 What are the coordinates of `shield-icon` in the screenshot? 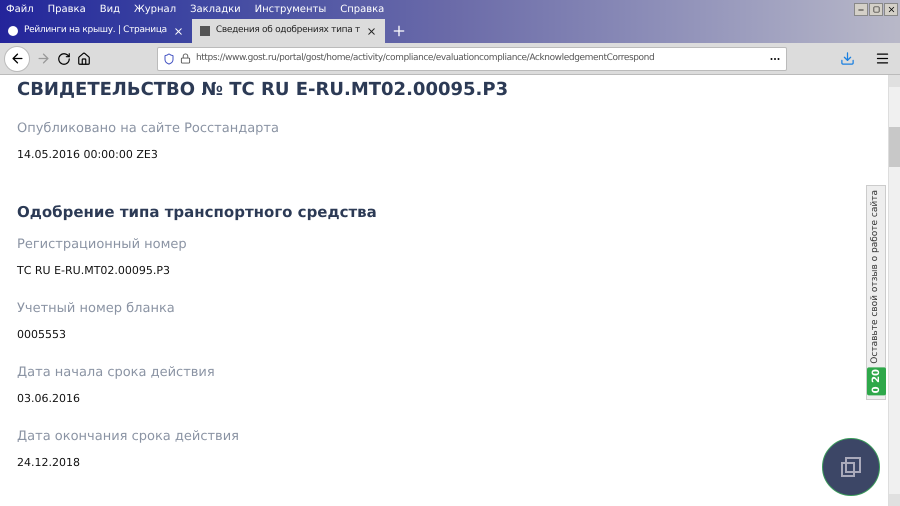 It's located at (169, 58).